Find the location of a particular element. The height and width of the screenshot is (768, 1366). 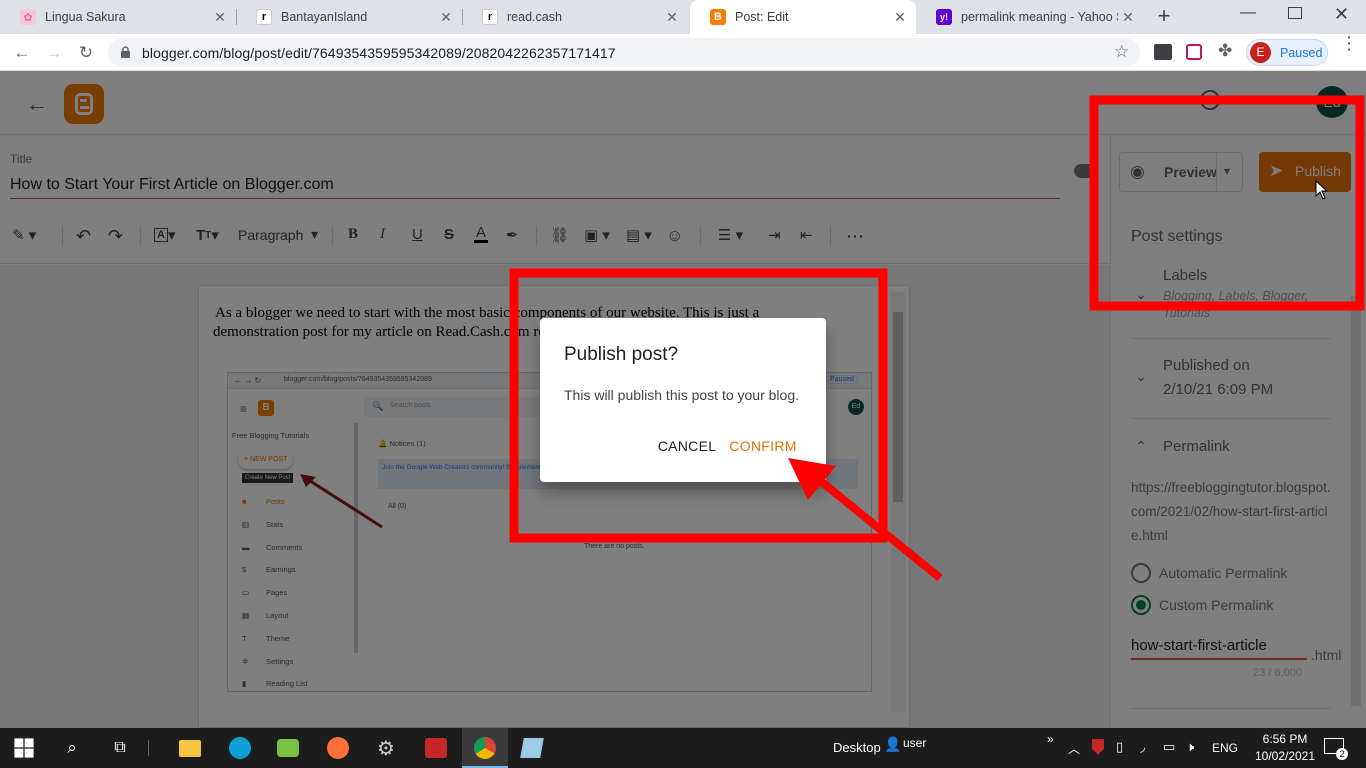

menu-icon: ⋮ is located at coordinates (1349, 43).